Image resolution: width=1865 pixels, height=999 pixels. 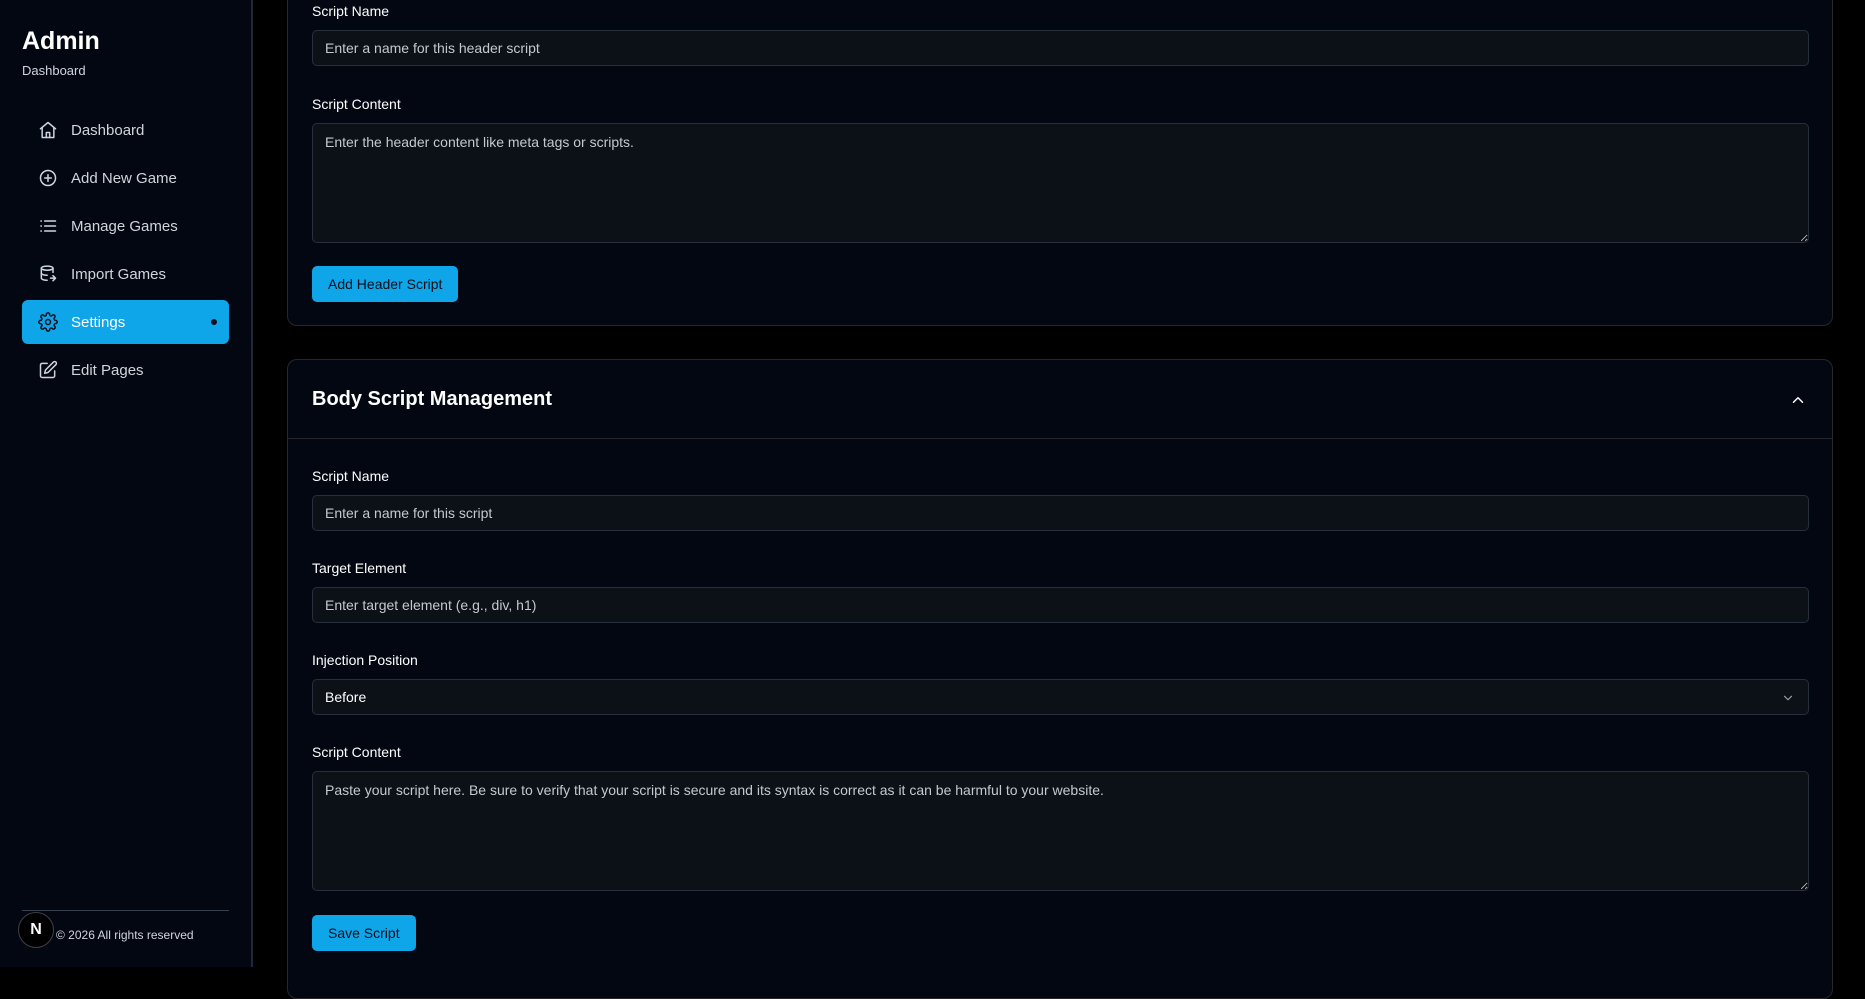 I want to click on sidebar-item-dashboard: Dashboard, so click(x=125, y=130).